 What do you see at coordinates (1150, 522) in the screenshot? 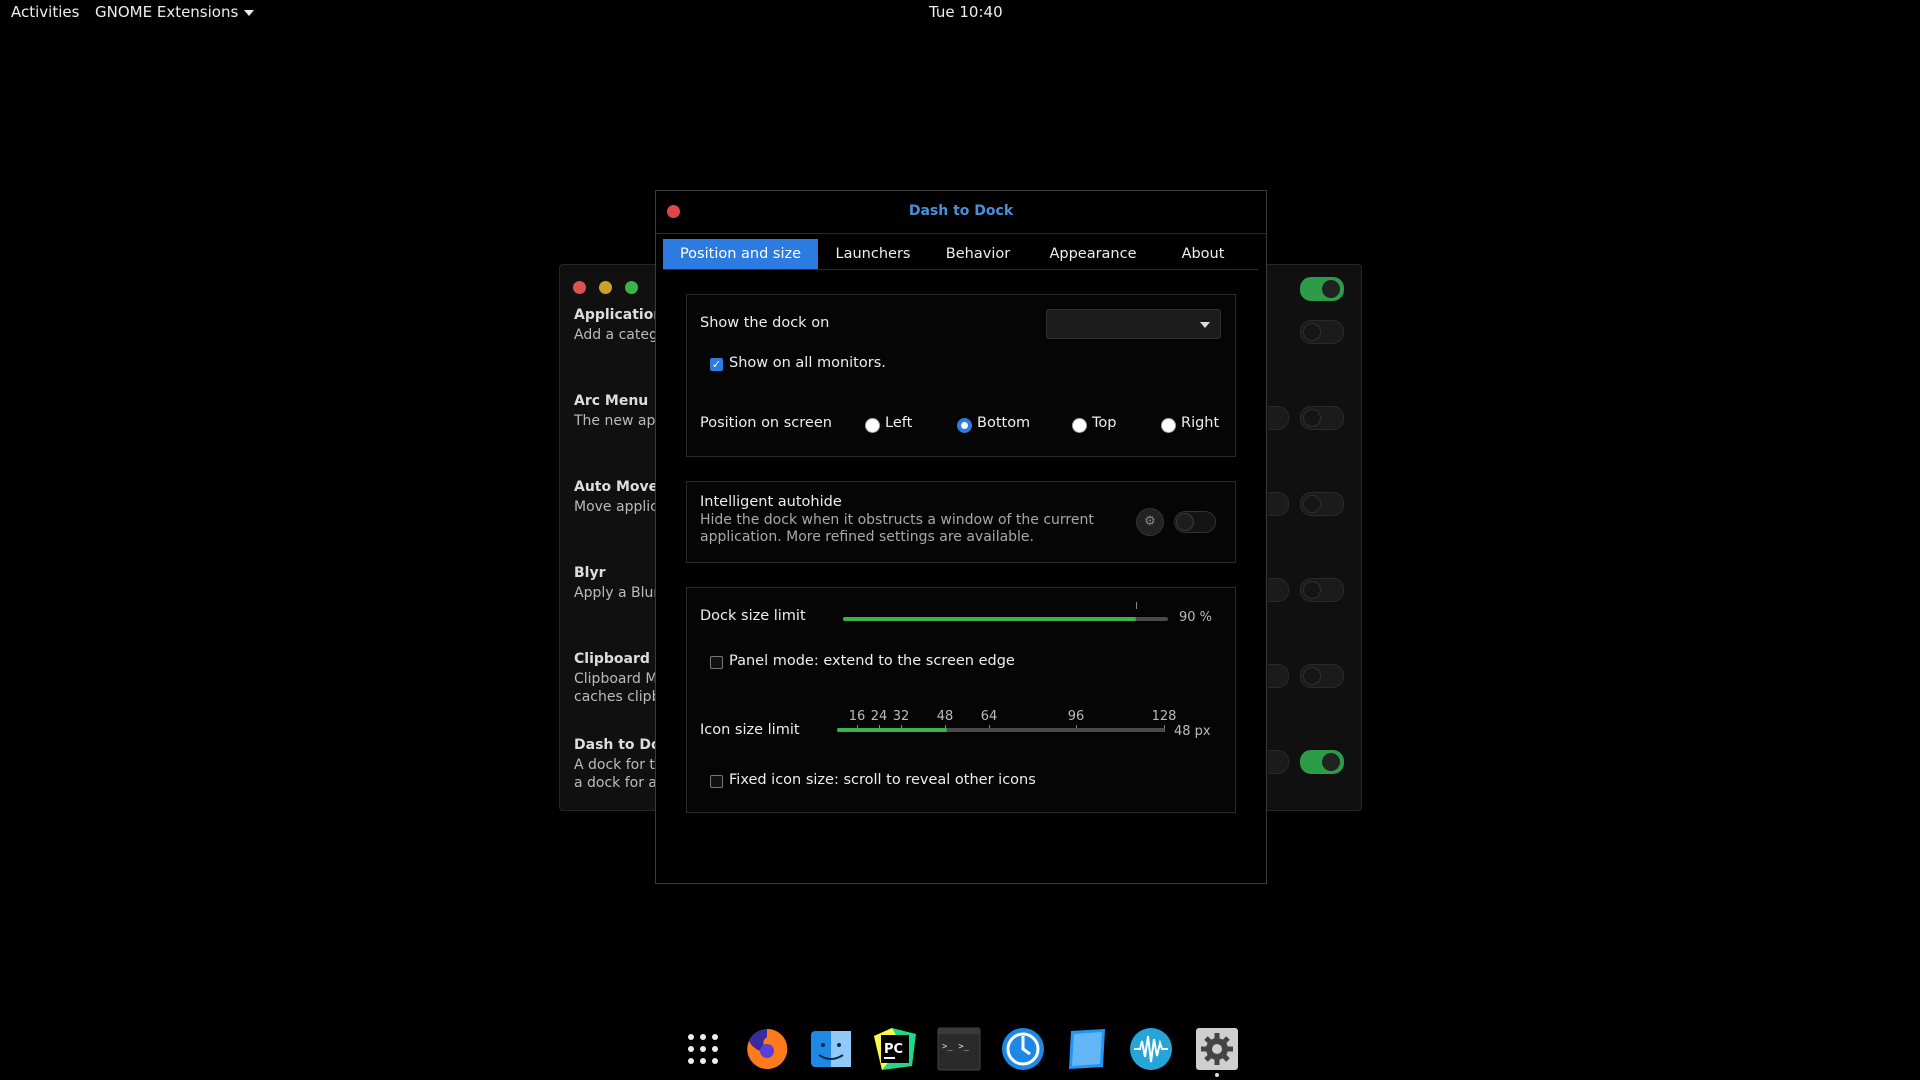
I see `autohide-settings-button: ⚙` at bounding box center [1150, 522].